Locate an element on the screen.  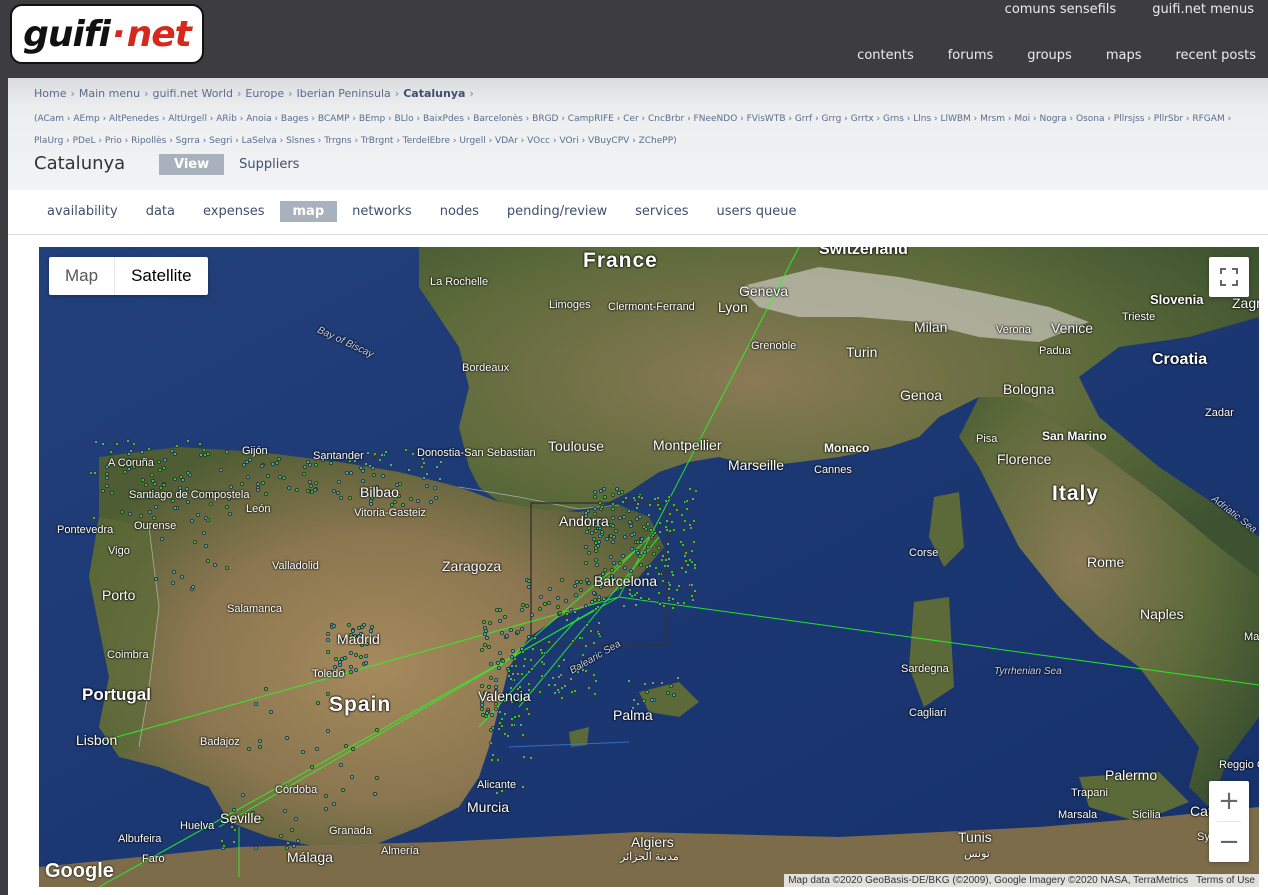
breadcrumb-world: guifi.net World is located at coordinates (192, 93).